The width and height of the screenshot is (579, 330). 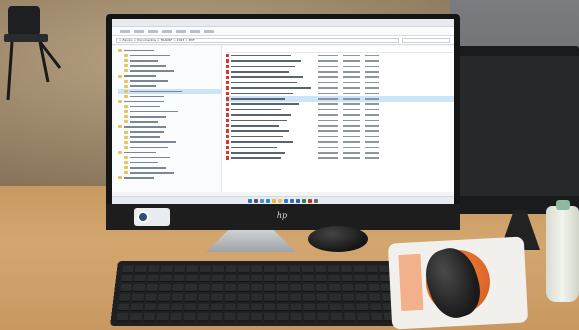 I want to click on search-input, so click(x=426, y=40).